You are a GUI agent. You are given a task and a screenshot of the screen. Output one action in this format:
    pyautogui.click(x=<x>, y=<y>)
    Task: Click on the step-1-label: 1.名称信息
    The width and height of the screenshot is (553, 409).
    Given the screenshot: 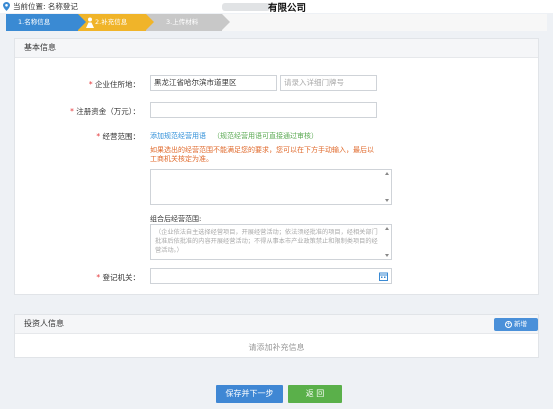 What is the action you would take?
    pyautogui.click(x=34, y=22)
    